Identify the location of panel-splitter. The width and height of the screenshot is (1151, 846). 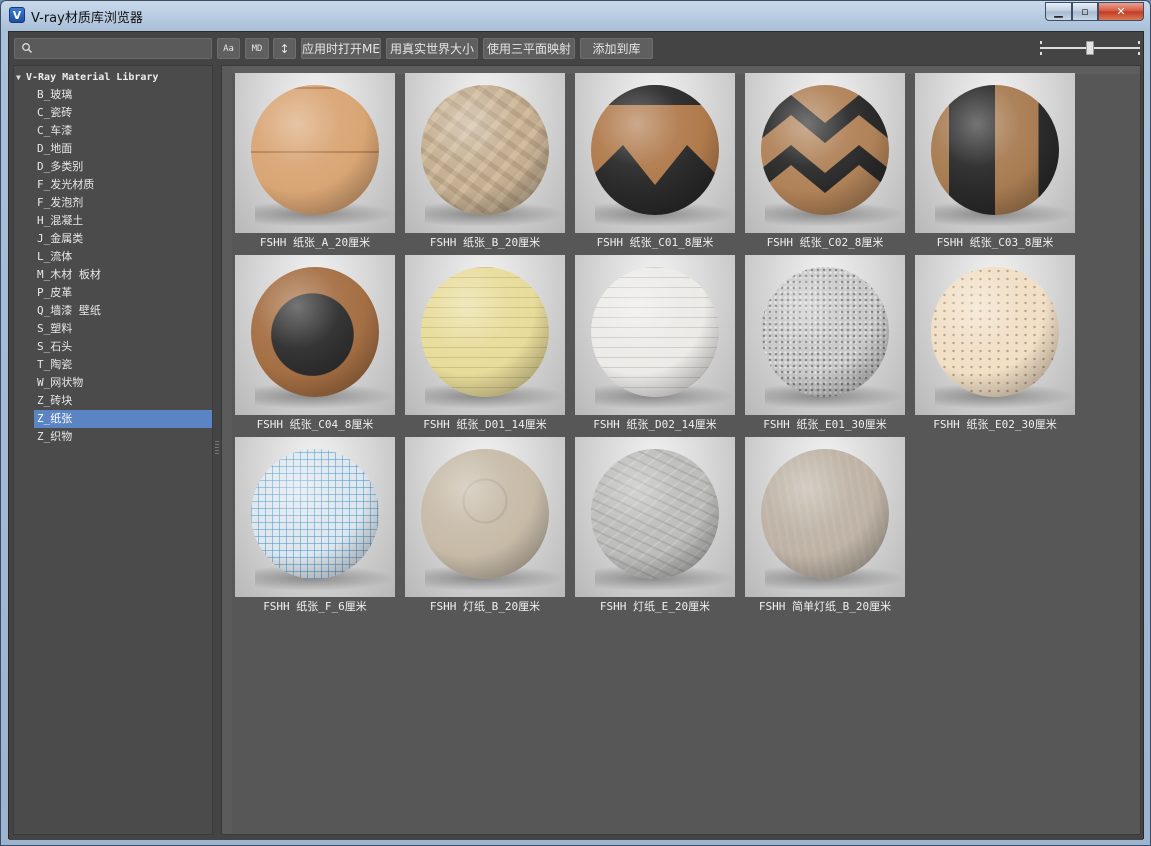
(217, 450).